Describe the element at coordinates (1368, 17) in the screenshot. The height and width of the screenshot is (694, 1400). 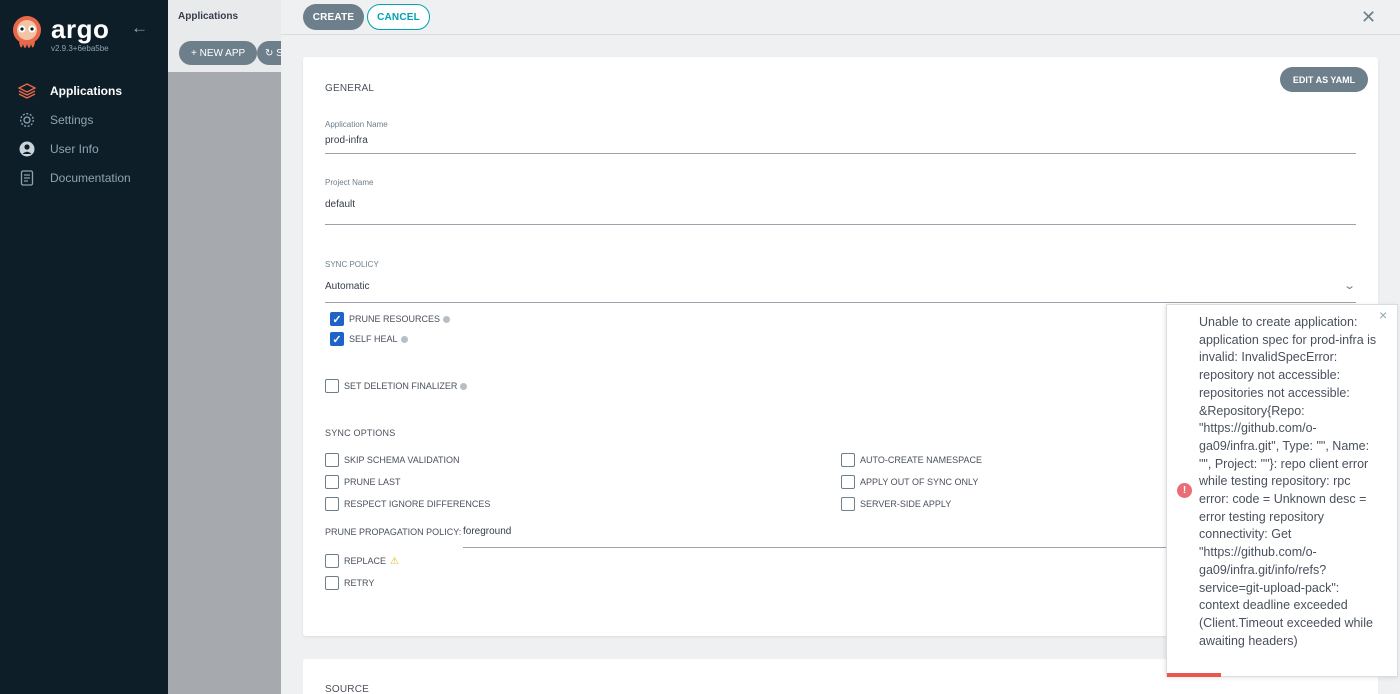
I see `close-icon: ✕` at that location.